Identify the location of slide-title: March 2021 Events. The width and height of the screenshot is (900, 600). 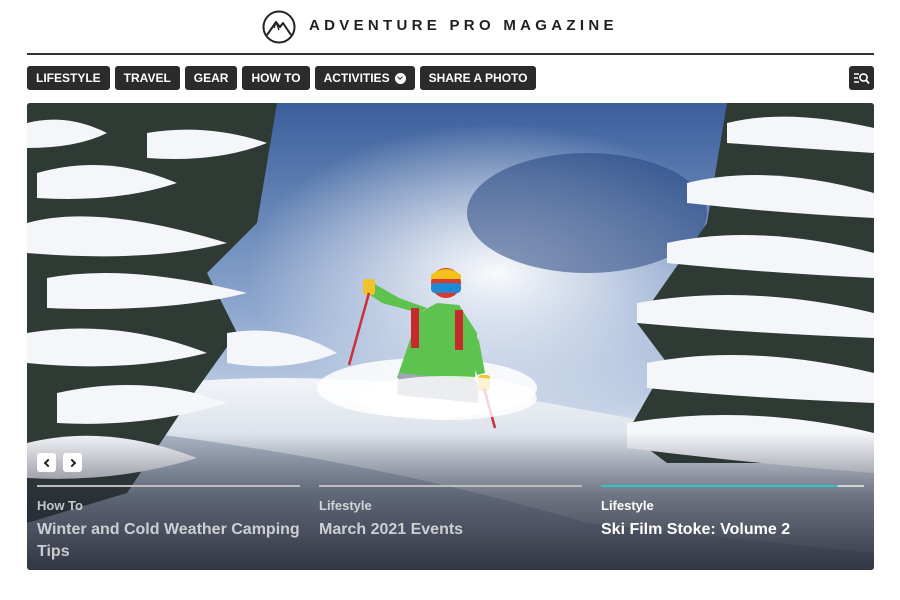
(391, 529).